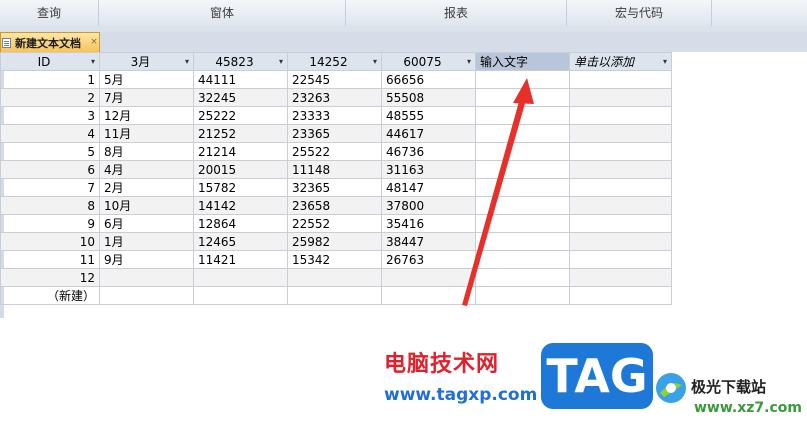 The width and height of the screenshot is (807, 428). Describe the element at coordinates (748, 408) in the screenshot. I see `watermark-xz-url: www.xz7.com` at that location.